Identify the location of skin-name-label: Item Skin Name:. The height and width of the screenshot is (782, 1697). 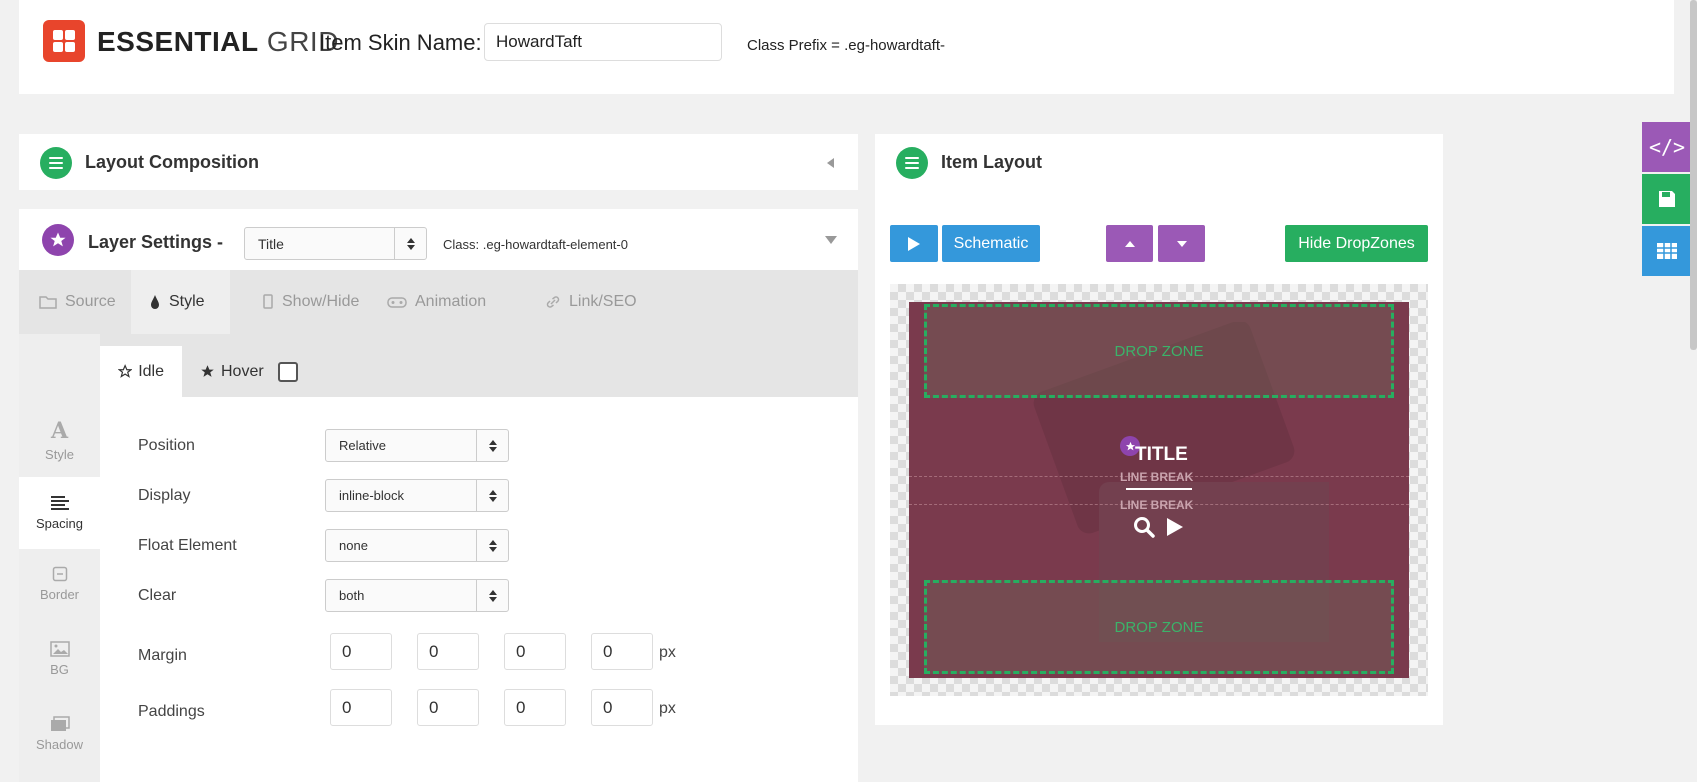
(400, 42).